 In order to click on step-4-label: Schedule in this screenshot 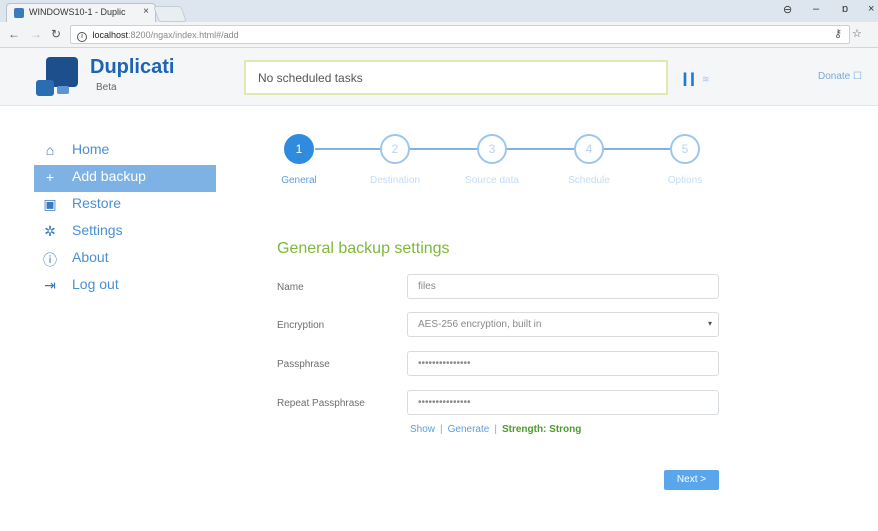, I will do `click(589, 180)`.